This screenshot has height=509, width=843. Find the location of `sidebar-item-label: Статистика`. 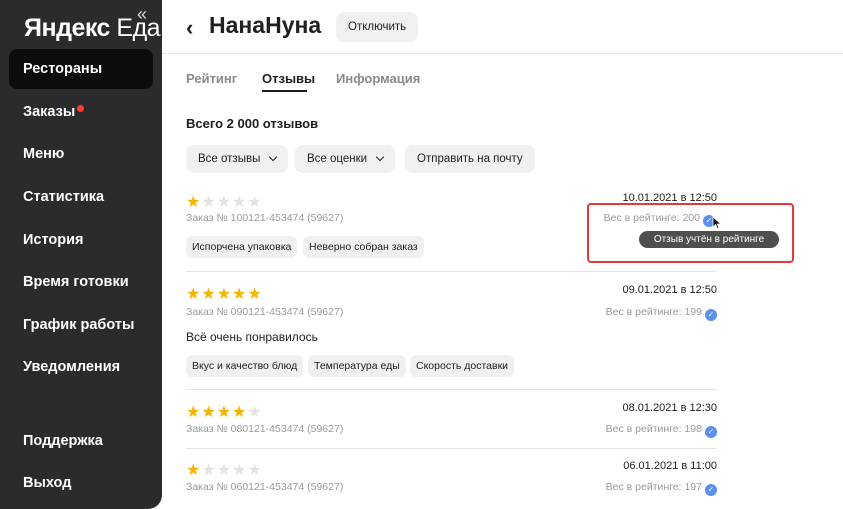

sidebar-item-label: Статистика is located at coordinates (64, 197).